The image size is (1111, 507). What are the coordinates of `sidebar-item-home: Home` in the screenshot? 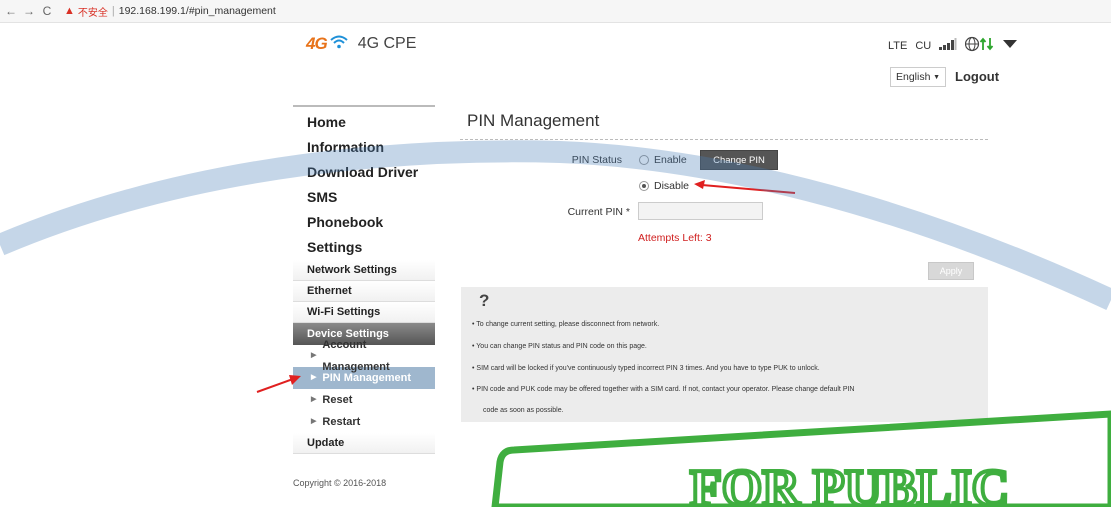 It's located at (364, 122).